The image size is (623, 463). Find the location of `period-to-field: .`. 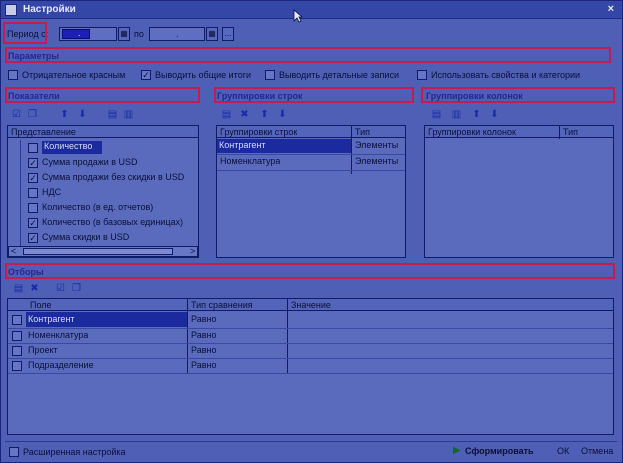

period-to-field: . is located at coordinates (177, 34).